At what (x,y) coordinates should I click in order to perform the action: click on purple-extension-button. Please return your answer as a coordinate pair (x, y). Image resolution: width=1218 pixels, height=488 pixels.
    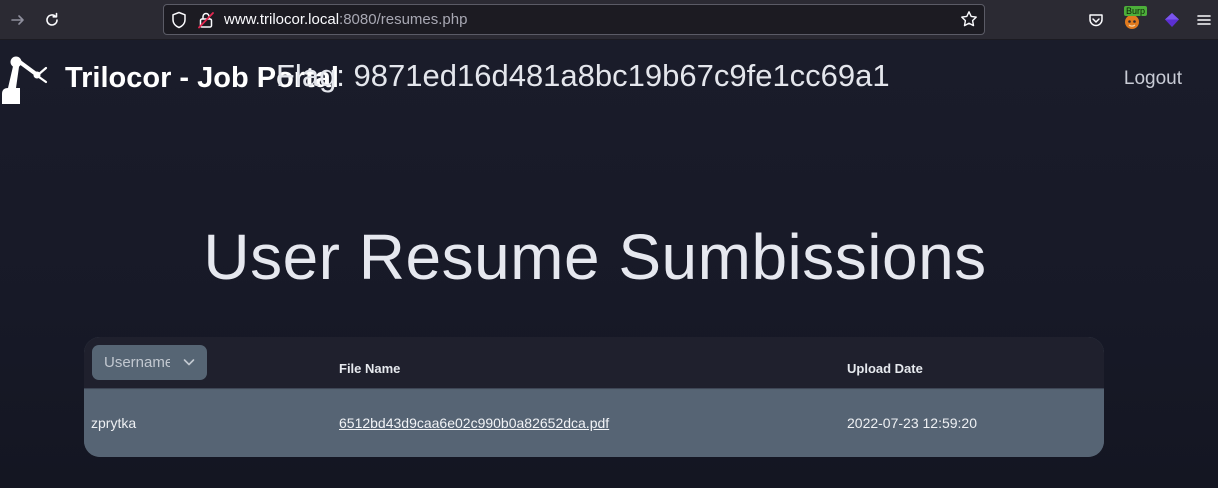
    Looking at the image, I should click on (1172, 20).